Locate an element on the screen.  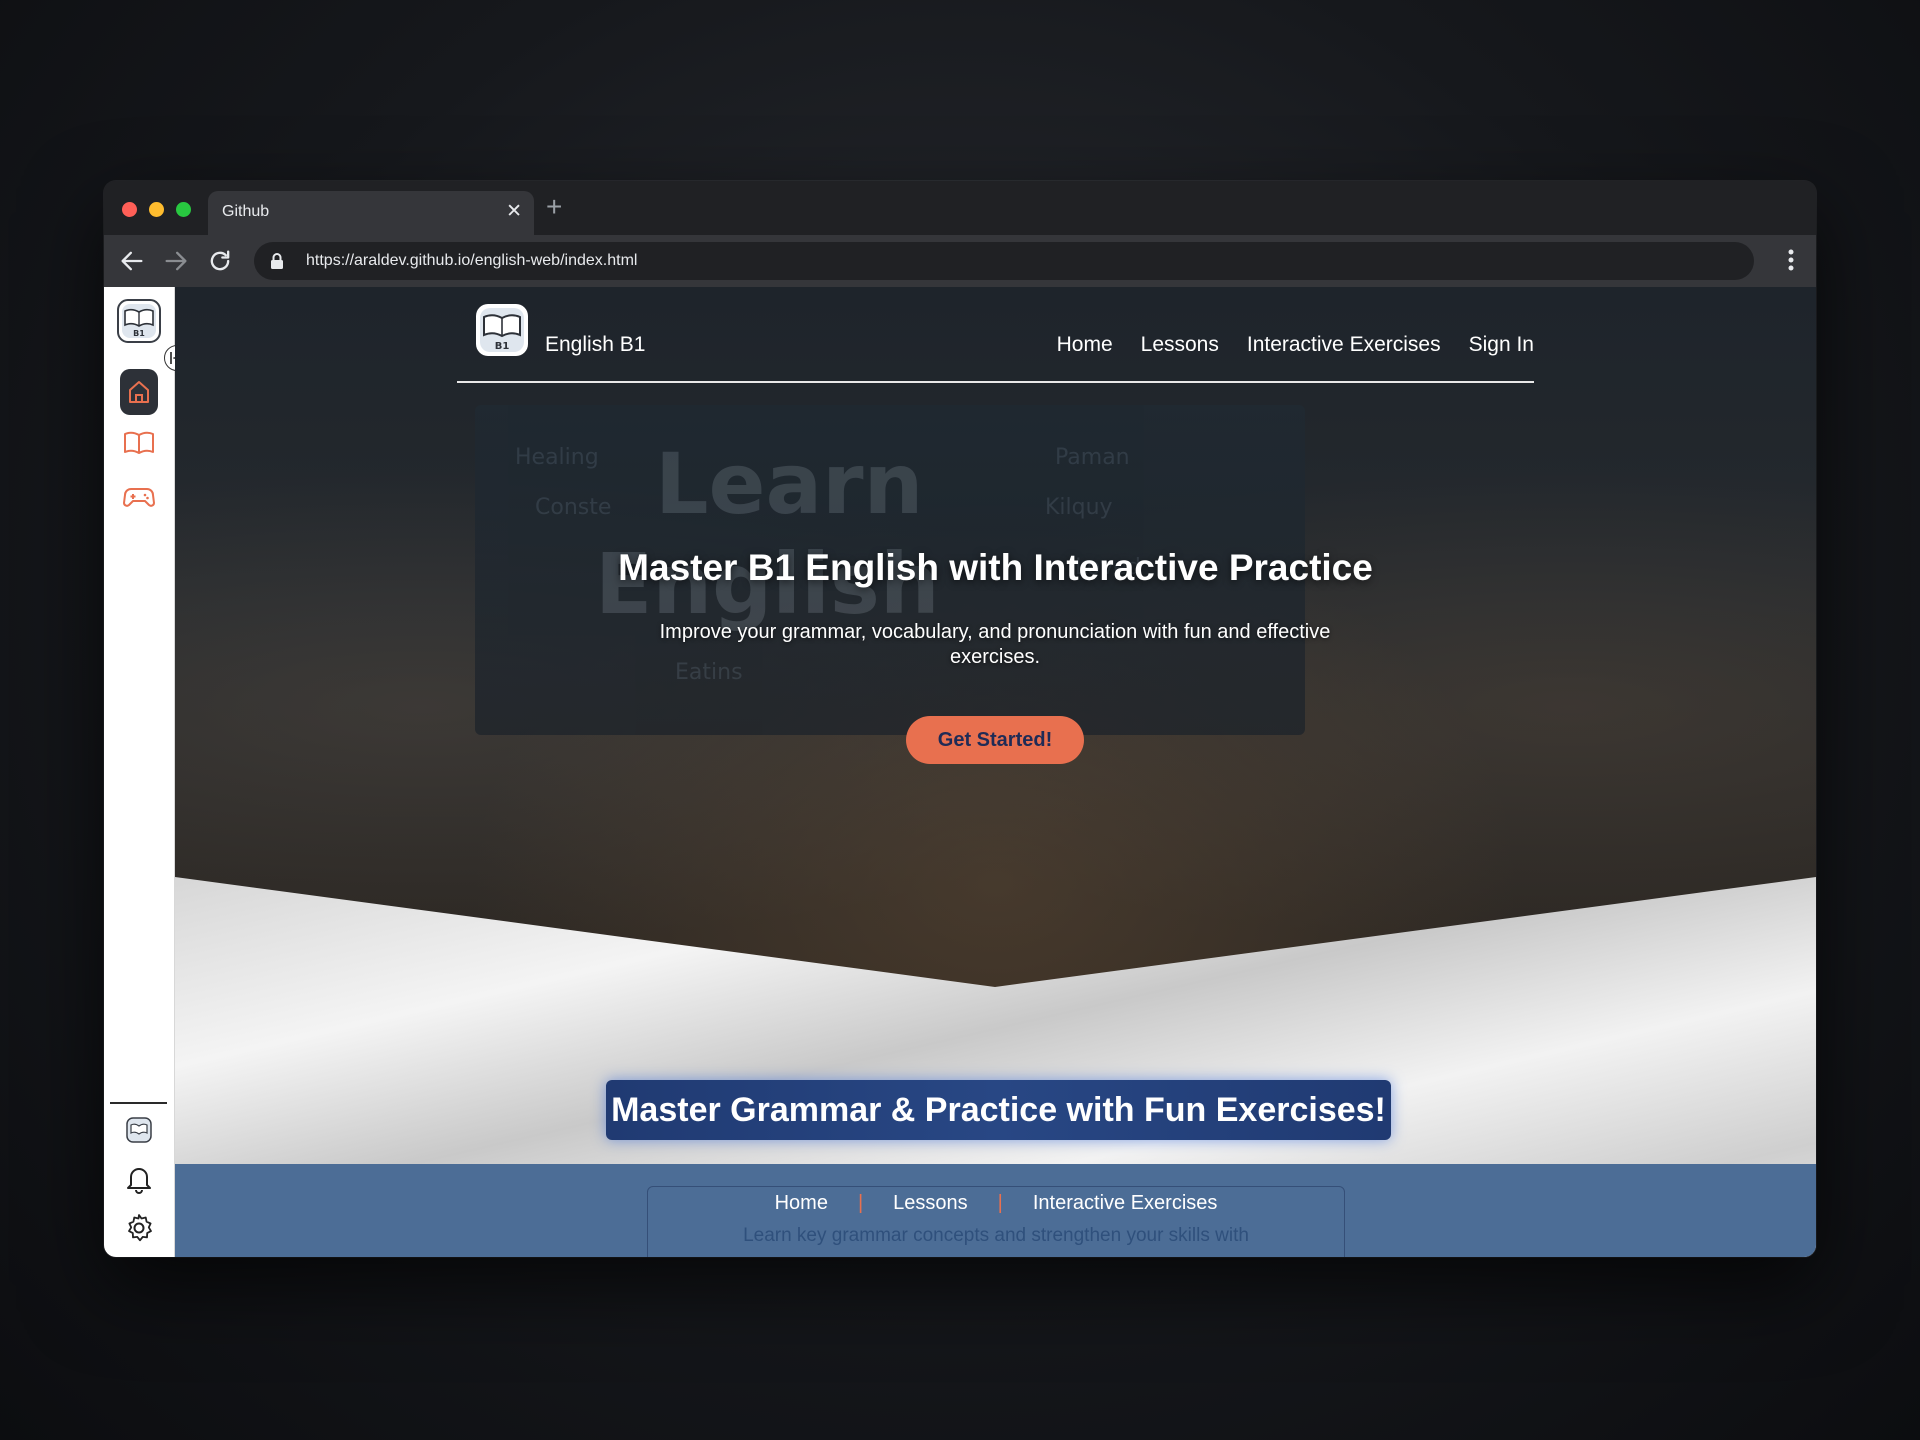
get-started-button: Get Started! is located at coordinates (995, 740).